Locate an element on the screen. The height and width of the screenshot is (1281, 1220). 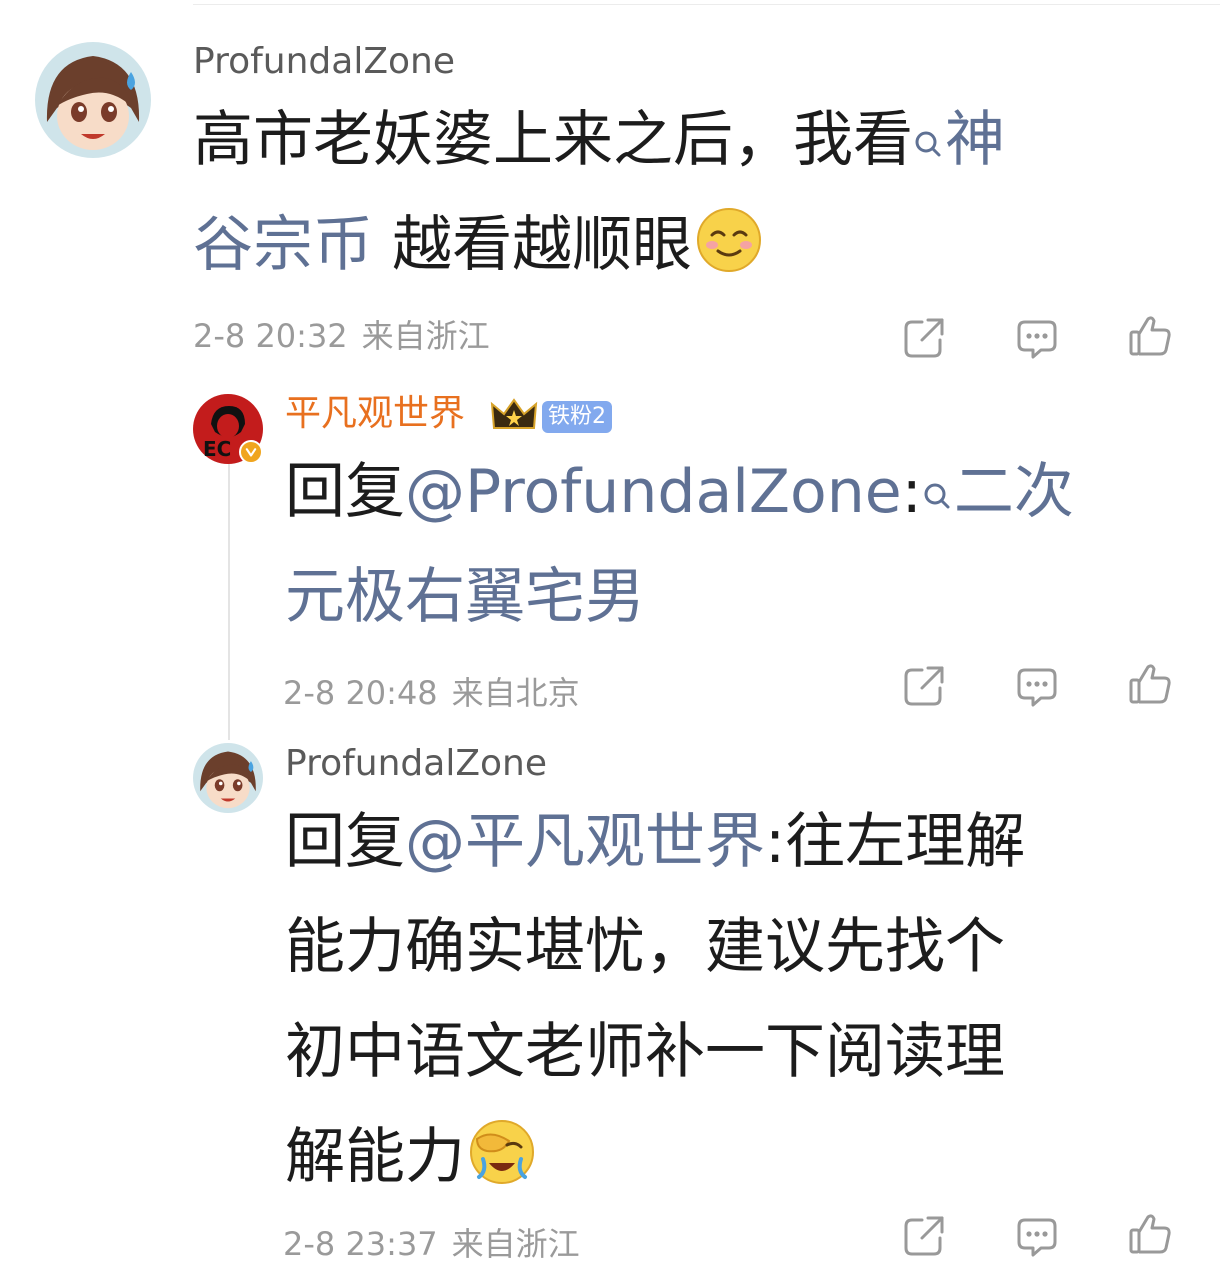
comment-text-line3: 初中语文老师补一下阅读理 is located at coordinates (645, 1052).